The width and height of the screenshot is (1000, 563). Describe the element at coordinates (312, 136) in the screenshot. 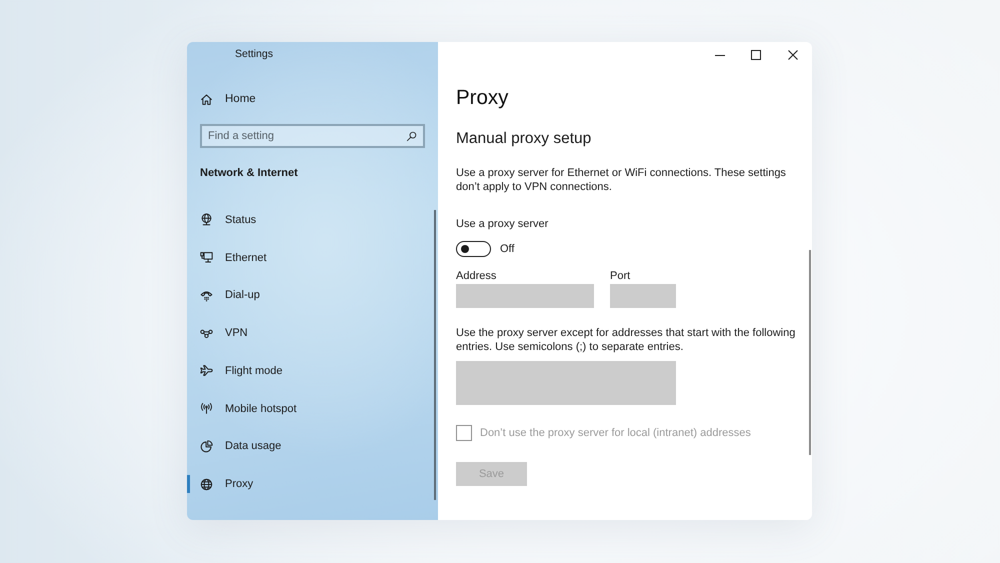

I see `search-field: Find a setting` at that location.